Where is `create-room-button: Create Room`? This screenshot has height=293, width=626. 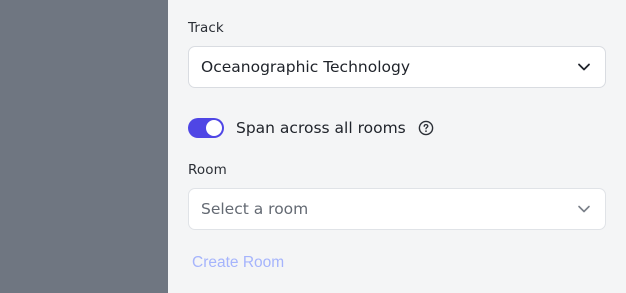 create-room-button: Create Room is located at coordinates (238, 263).